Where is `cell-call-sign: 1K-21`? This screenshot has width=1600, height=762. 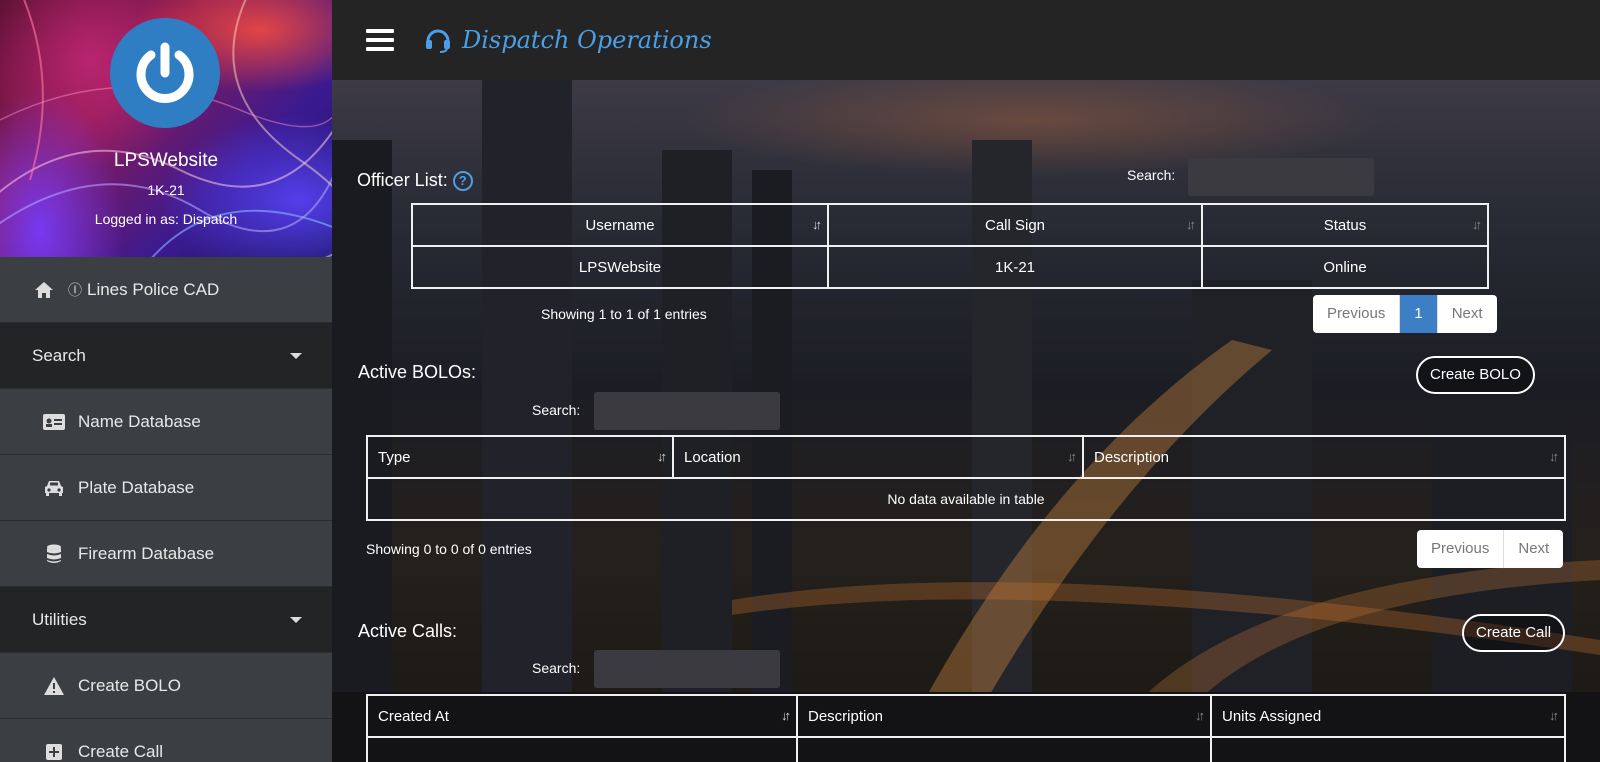
cell-call-sign: 1K-21 is located at coordinates (1015, 267).